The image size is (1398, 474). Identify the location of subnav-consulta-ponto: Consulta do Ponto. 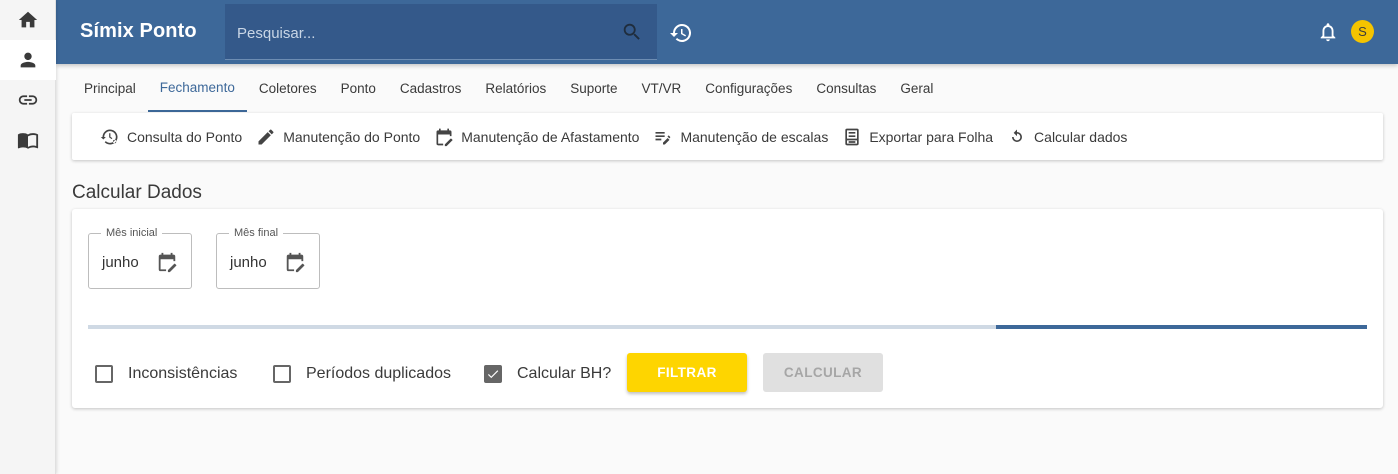
(171, 137).